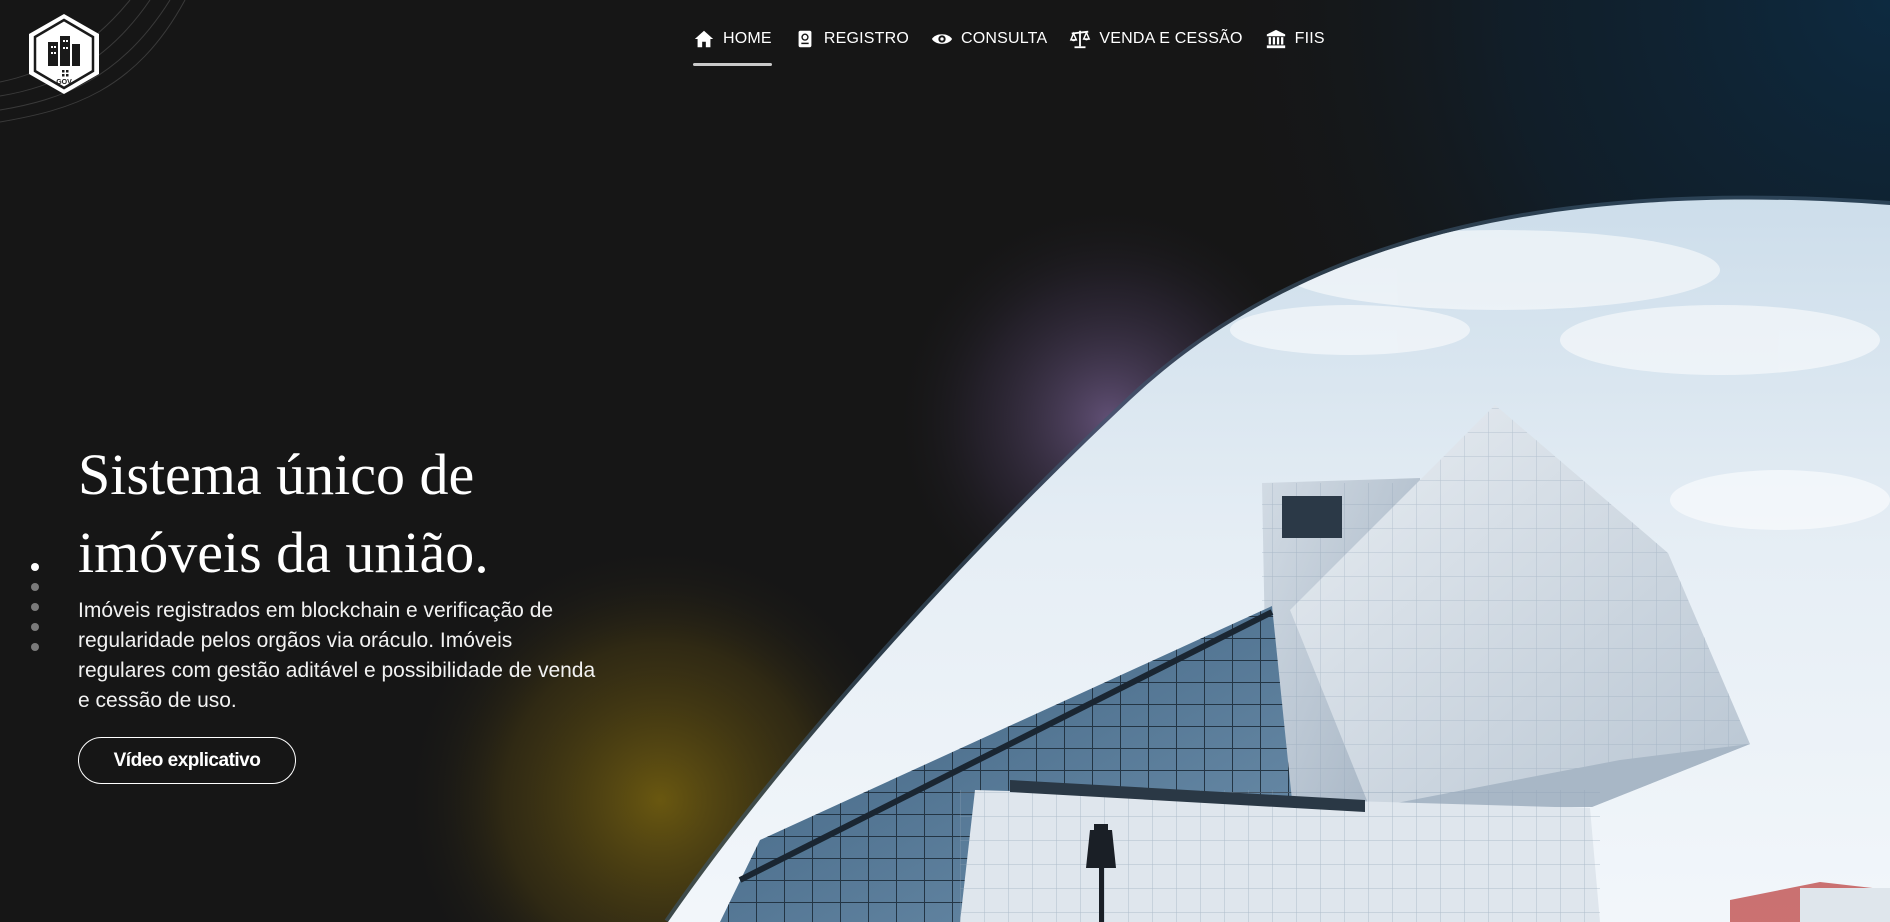 The width and height of the screenshot is (1890, 922). What do you see at coordinates (866, 38) in the screenshot?
I see `nav-item-label: REGISTRO` at bounding box center [866, 38].